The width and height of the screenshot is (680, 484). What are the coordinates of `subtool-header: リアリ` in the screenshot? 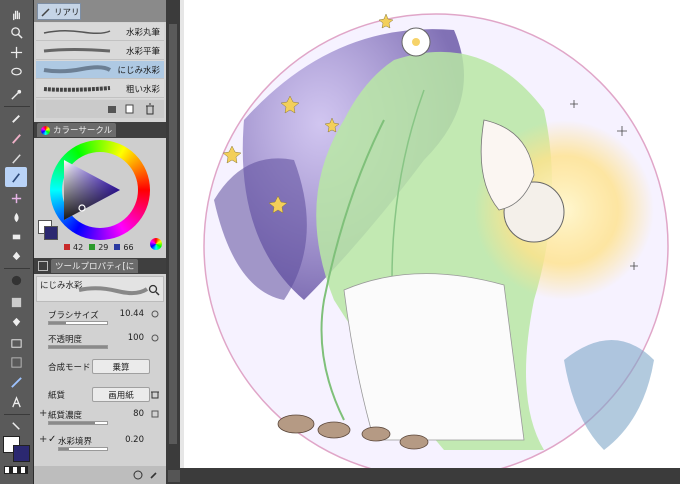 It's located at (100, 11).